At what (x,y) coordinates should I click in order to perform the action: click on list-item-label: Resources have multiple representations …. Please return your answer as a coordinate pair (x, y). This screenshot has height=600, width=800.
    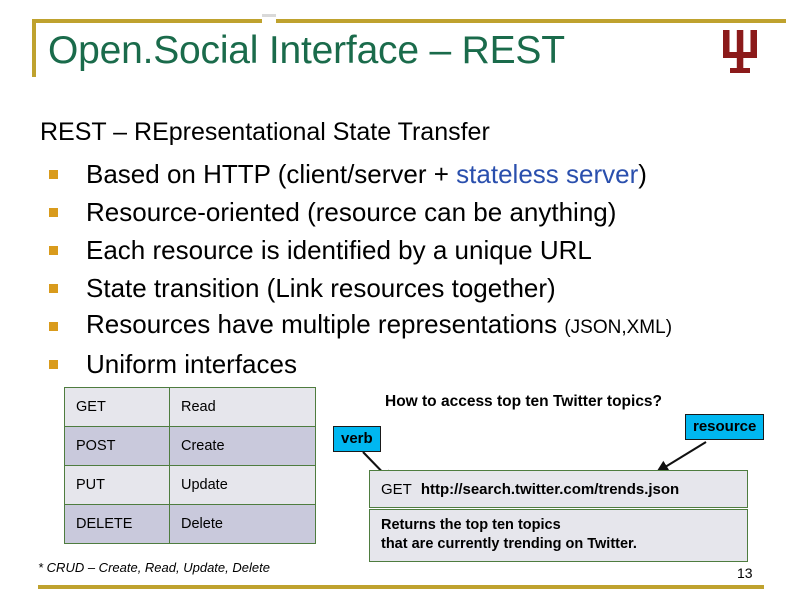
    Looking at the image, I should click on (379, 326).